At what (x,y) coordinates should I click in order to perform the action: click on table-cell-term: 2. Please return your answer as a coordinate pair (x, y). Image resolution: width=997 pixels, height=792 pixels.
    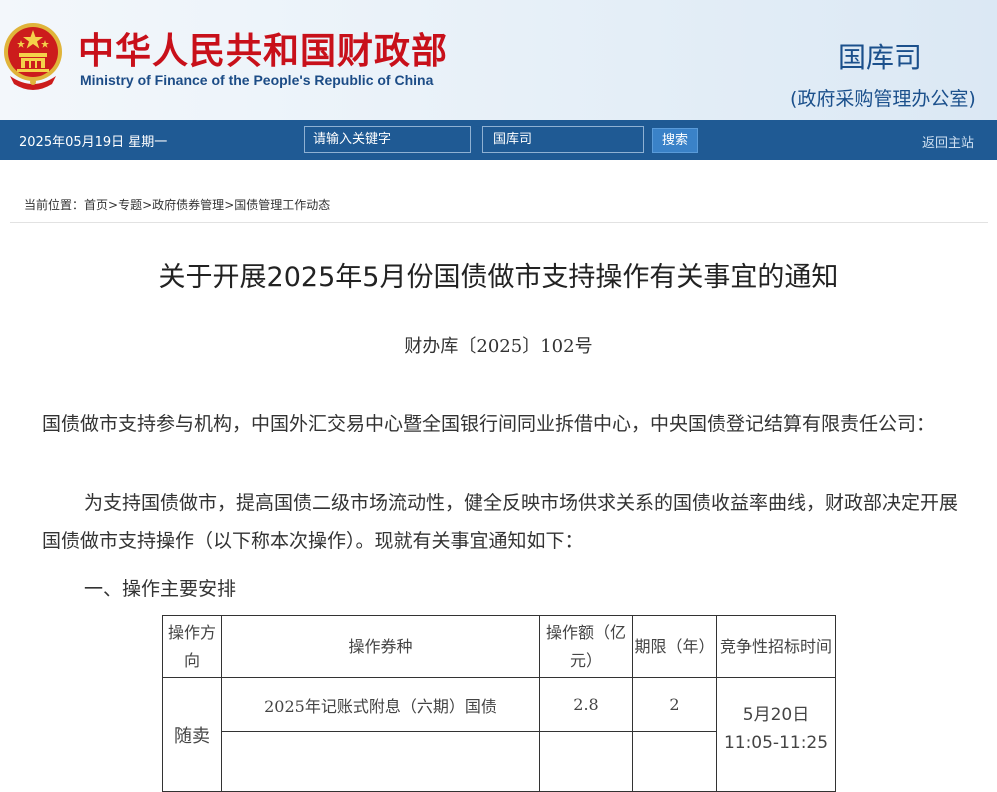
    Looking at the image, I should click on (674, 704).